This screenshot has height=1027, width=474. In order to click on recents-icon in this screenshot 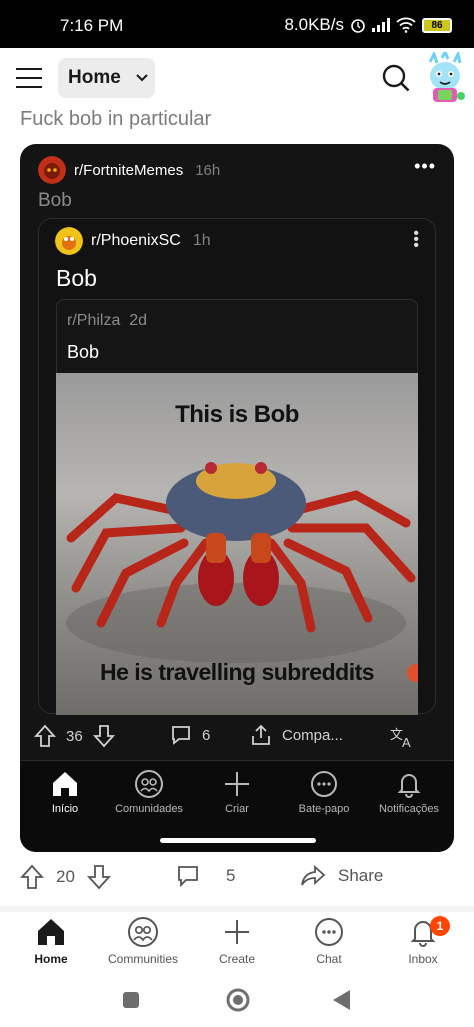, I will do `click(131, 1000)`.